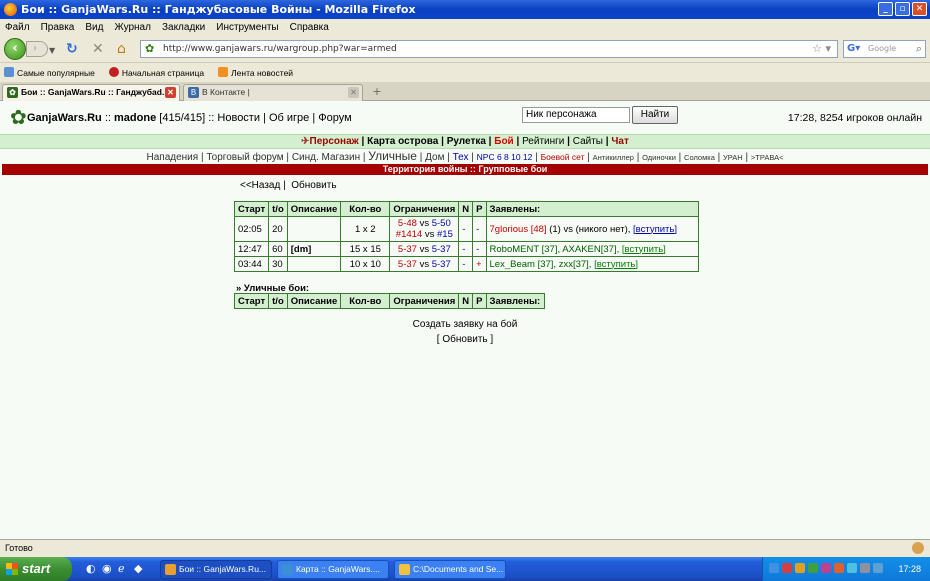 This screenshot has height=581, width=930. Describe the element at coordinates (309, 27) in the screenshot. I see `menu-help: Справка` at that location.